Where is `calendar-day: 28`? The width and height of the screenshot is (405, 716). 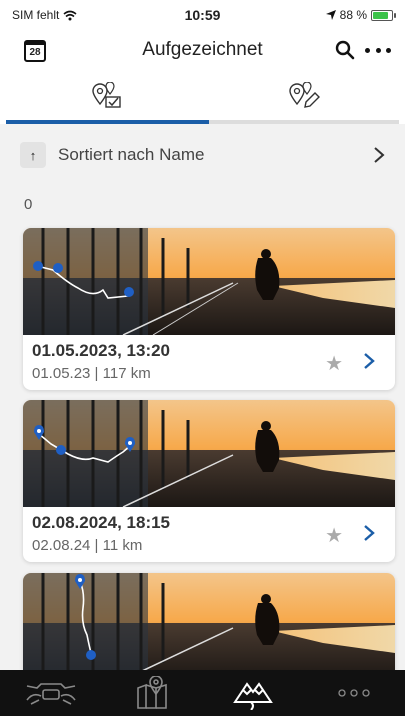 calendar-day: 28 is located at coordinates (35, 52).